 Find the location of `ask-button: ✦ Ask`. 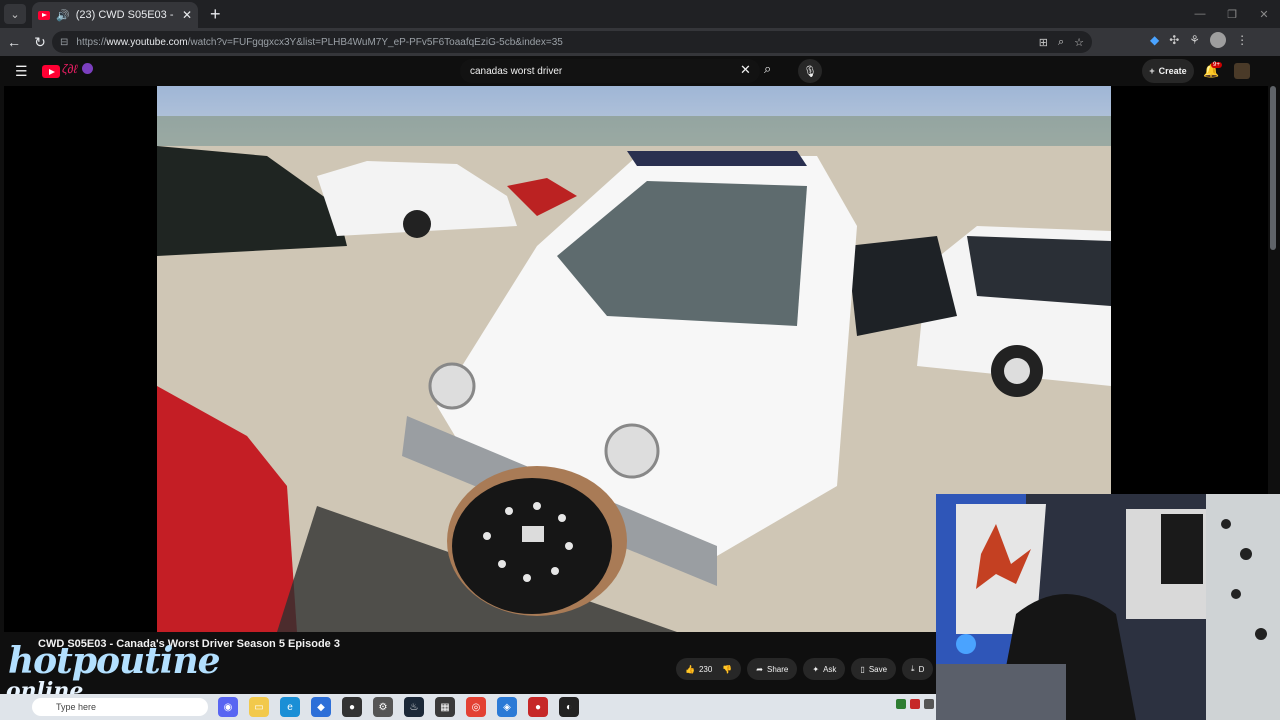

ask-button: ✦ Ask is located at coordinates (824, 669).